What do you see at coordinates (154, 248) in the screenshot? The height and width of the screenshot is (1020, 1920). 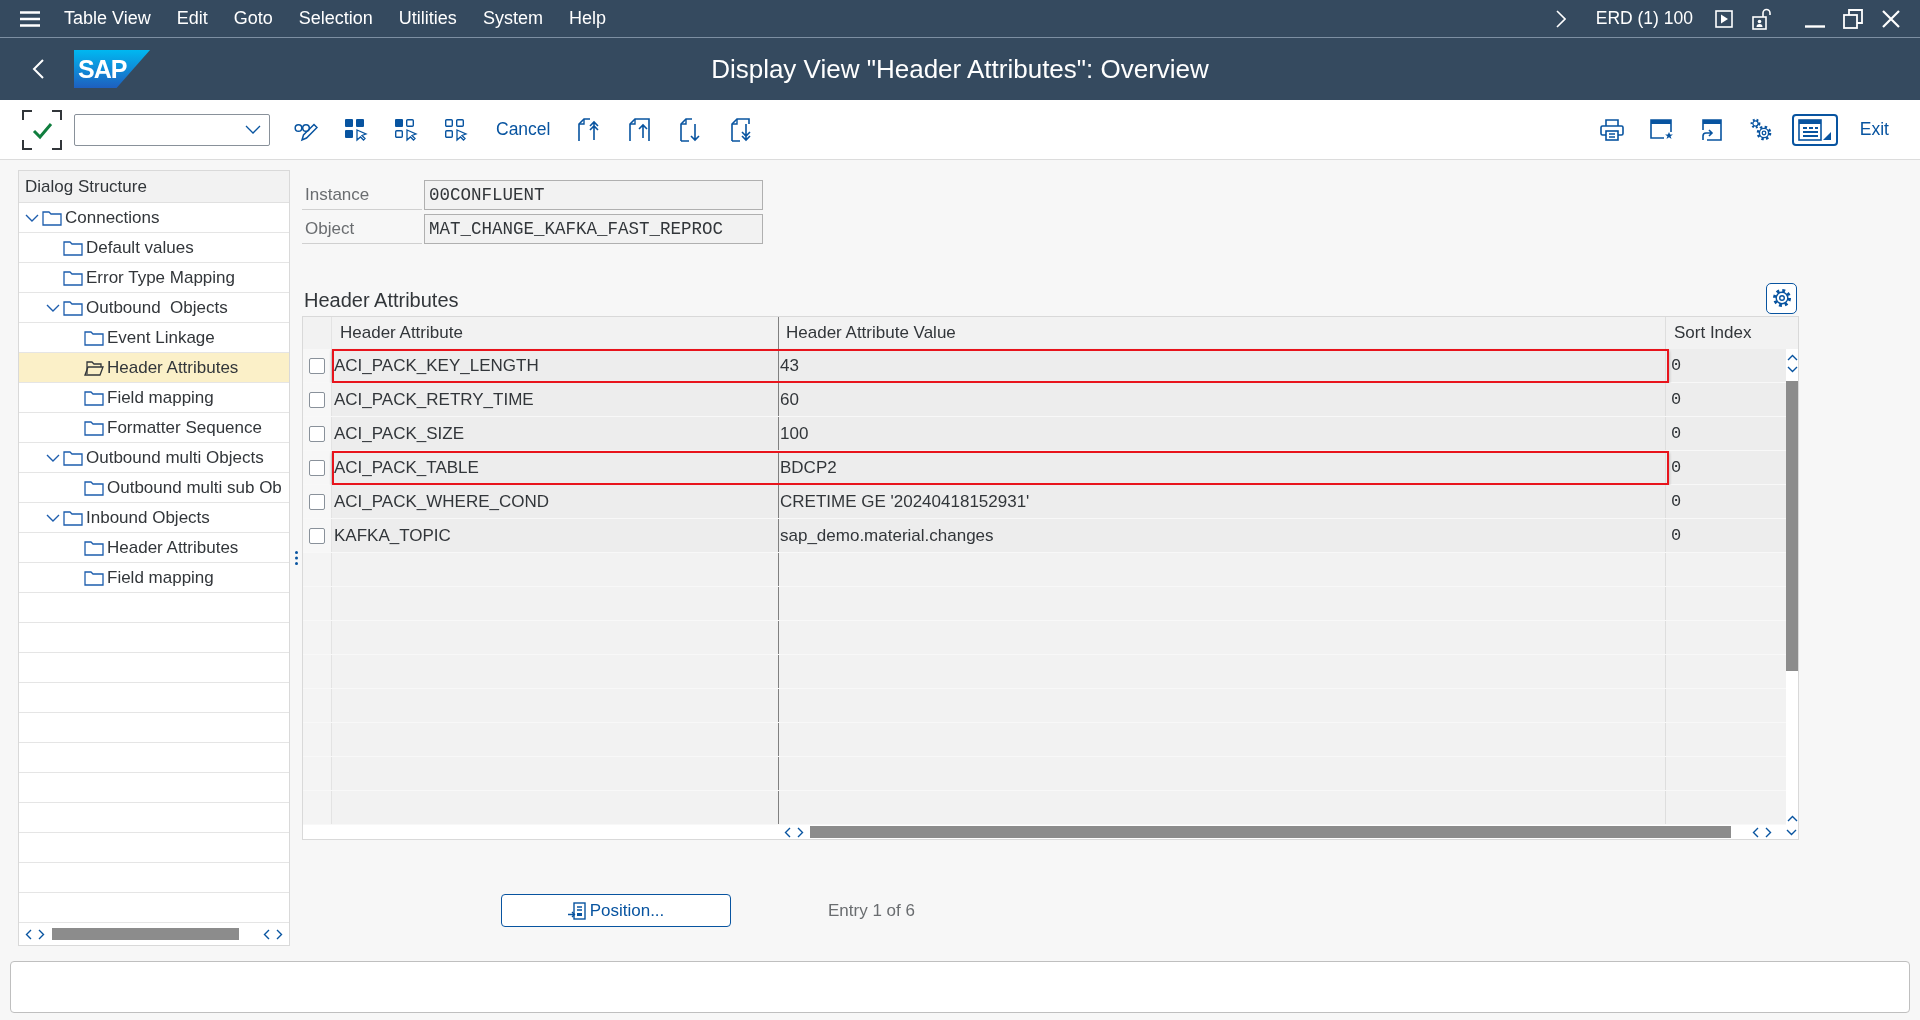 I see `tree-item: Default values` at bounding box center [154, 248].